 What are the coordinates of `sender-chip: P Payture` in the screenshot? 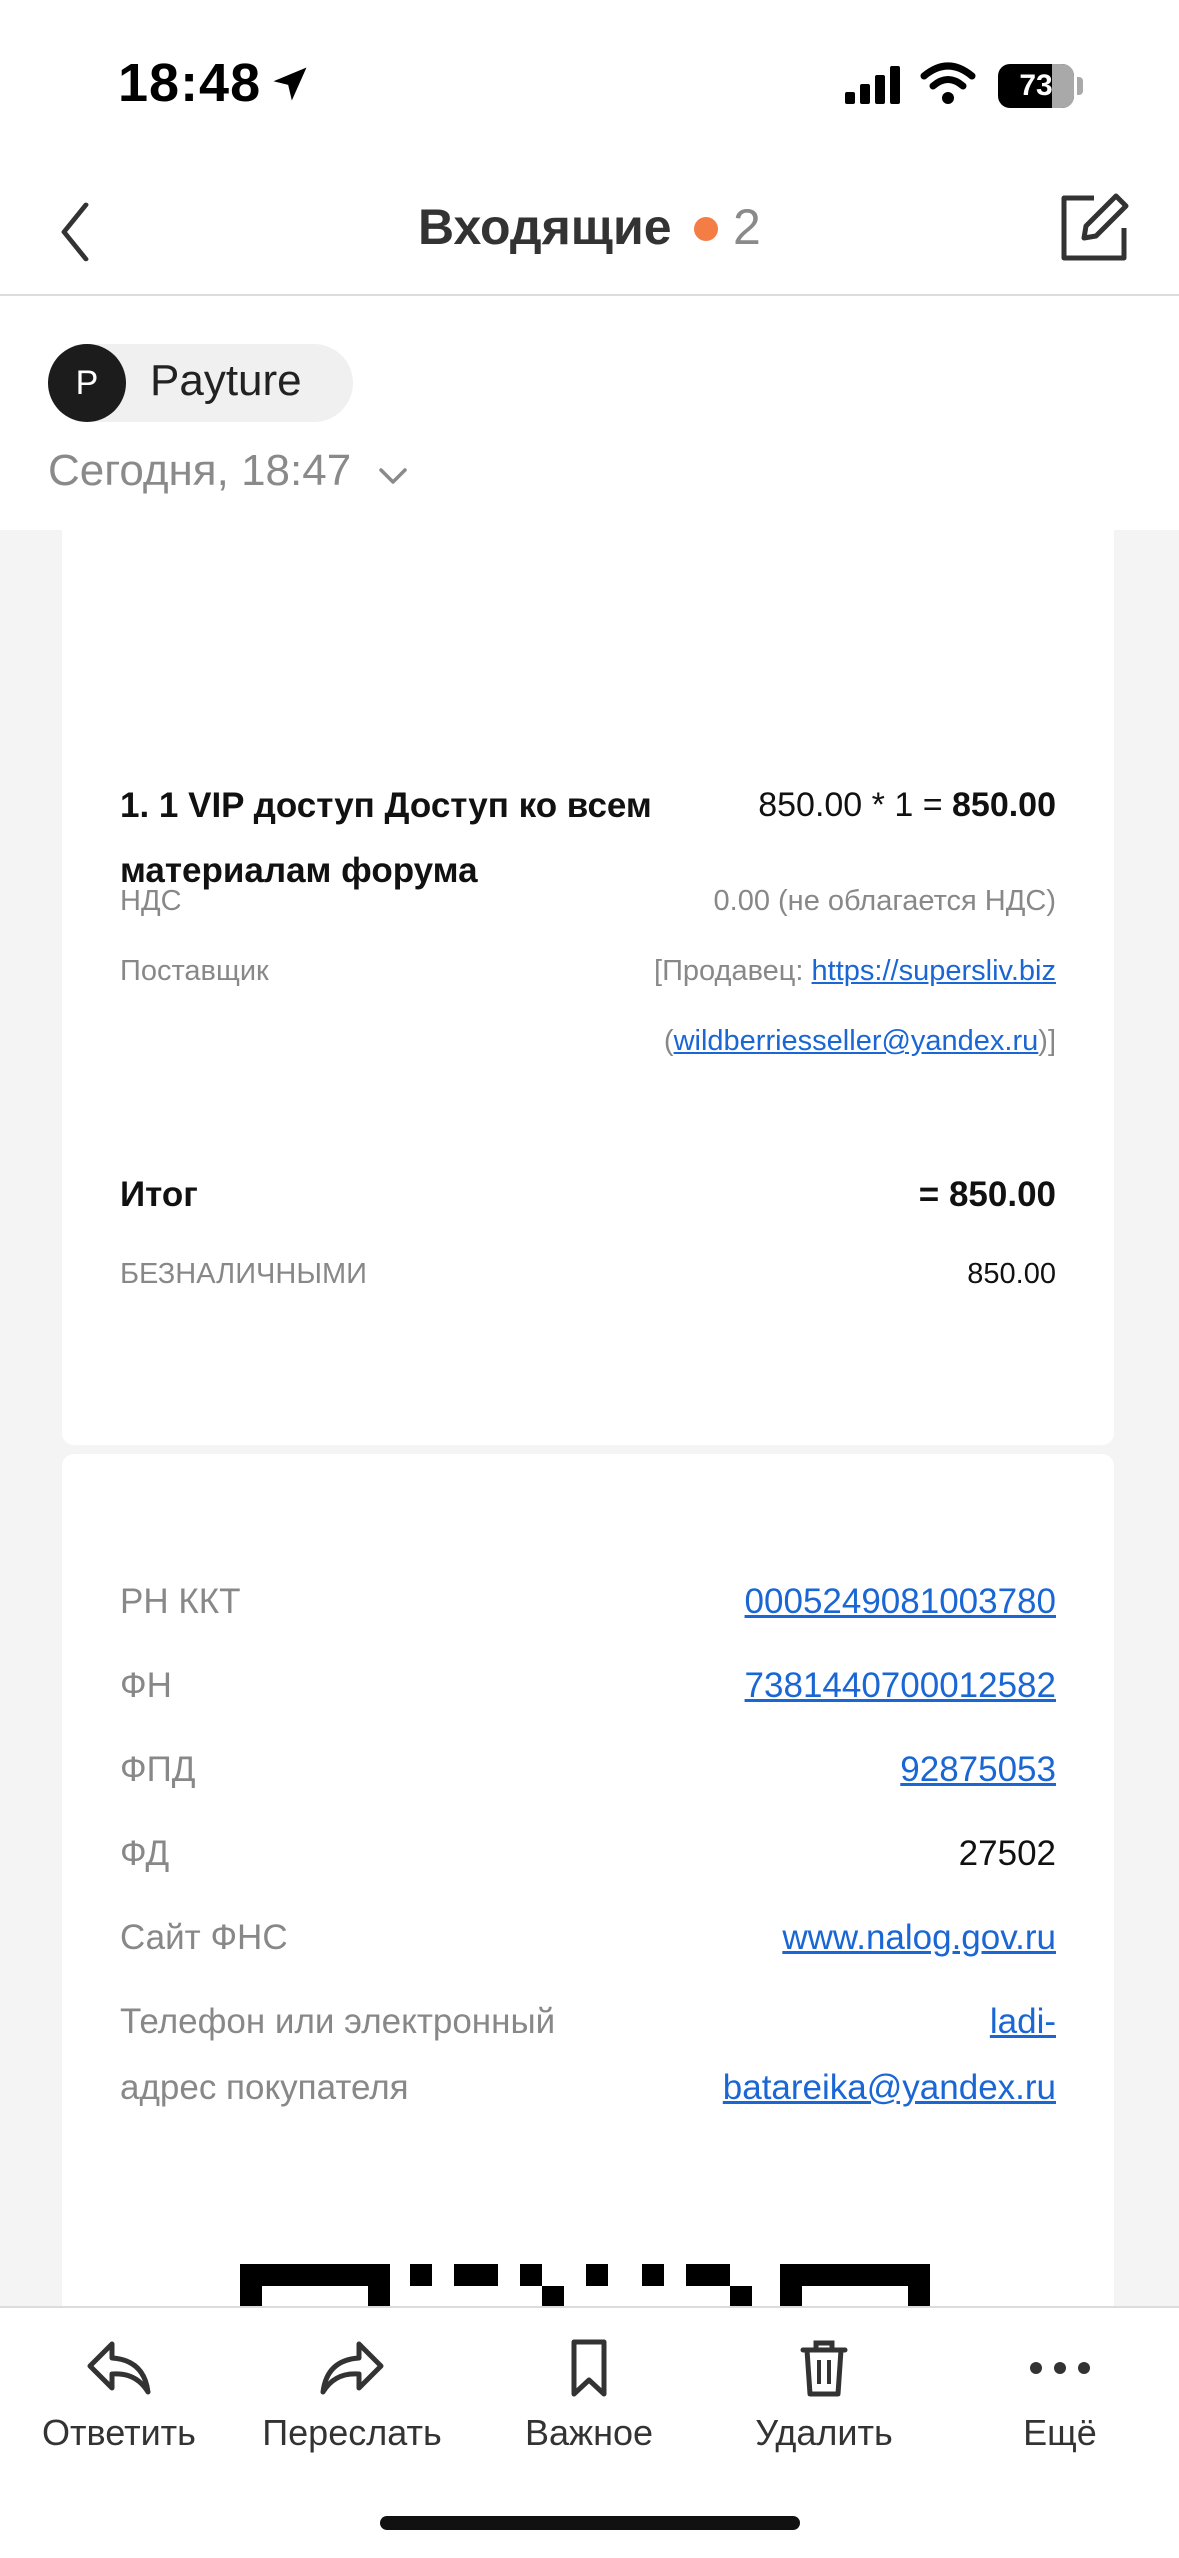 It's located at (200, 383).